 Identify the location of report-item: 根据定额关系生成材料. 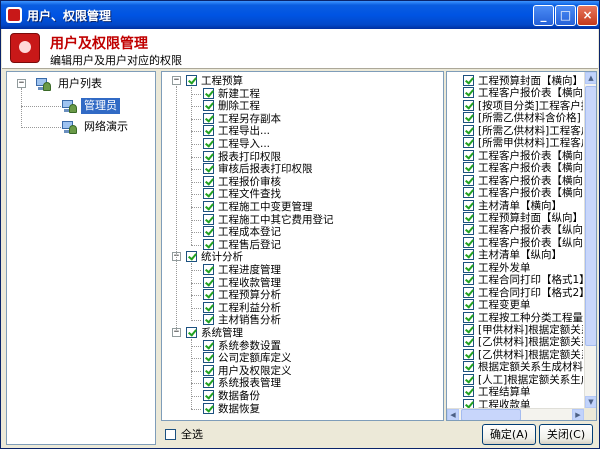
(515, 367).